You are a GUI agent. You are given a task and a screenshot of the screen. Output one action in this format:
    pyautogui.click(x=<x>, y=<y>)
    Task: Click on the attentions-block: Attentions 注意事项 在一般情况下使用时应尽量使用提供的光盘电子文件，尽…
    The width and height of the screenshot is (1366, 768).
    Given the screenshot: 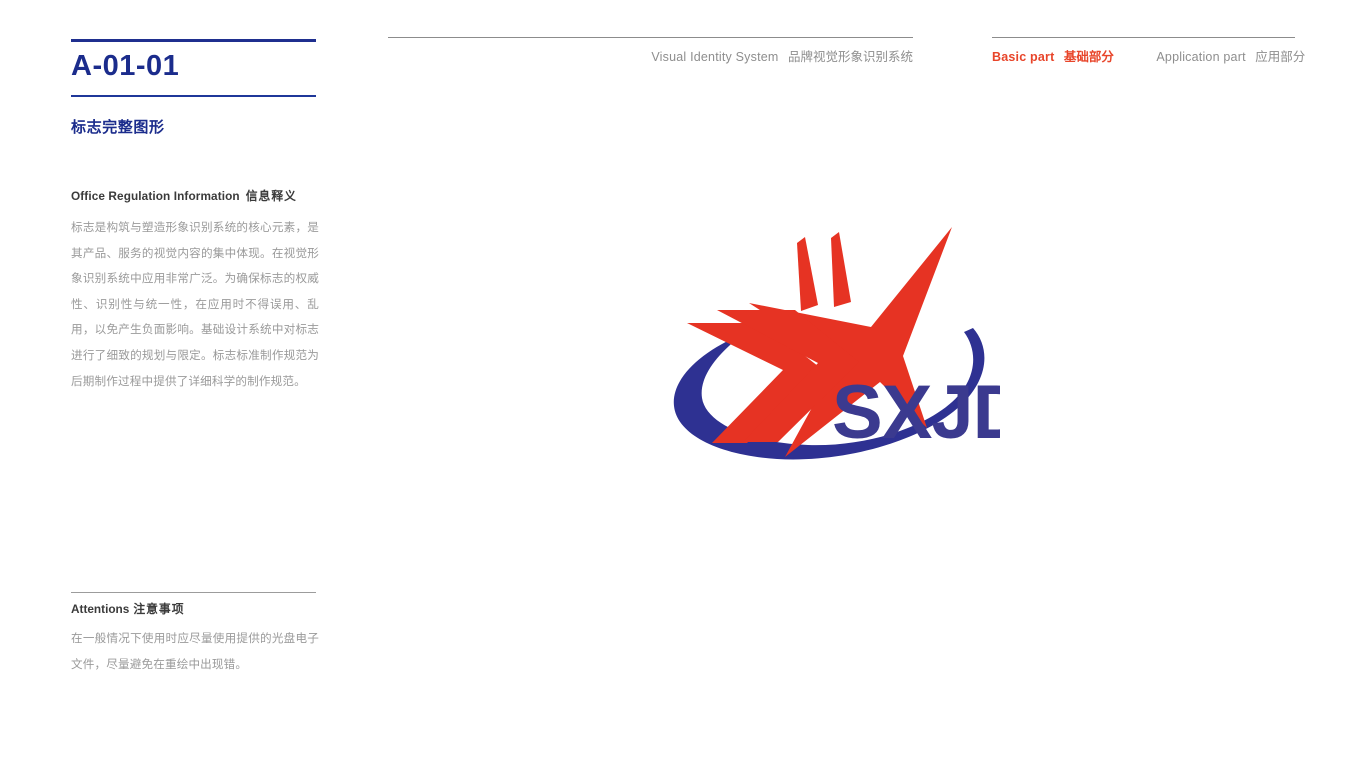 What is the action you would take?
    pyautogui.click(x=195, y=638)
    